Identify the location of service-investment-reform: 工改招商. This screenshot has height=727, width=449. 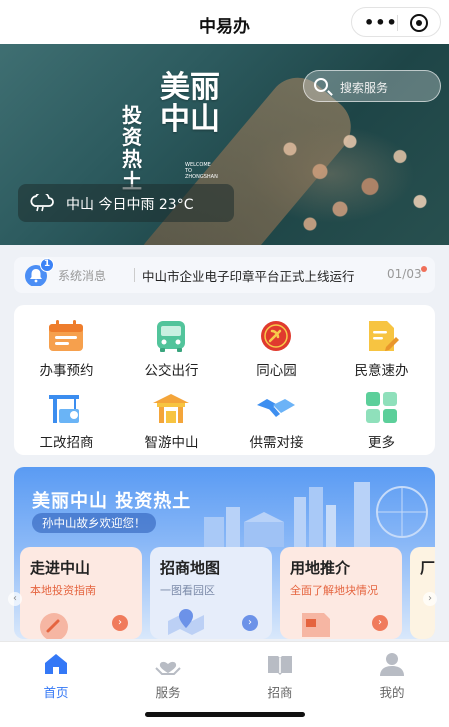
(66, 417).